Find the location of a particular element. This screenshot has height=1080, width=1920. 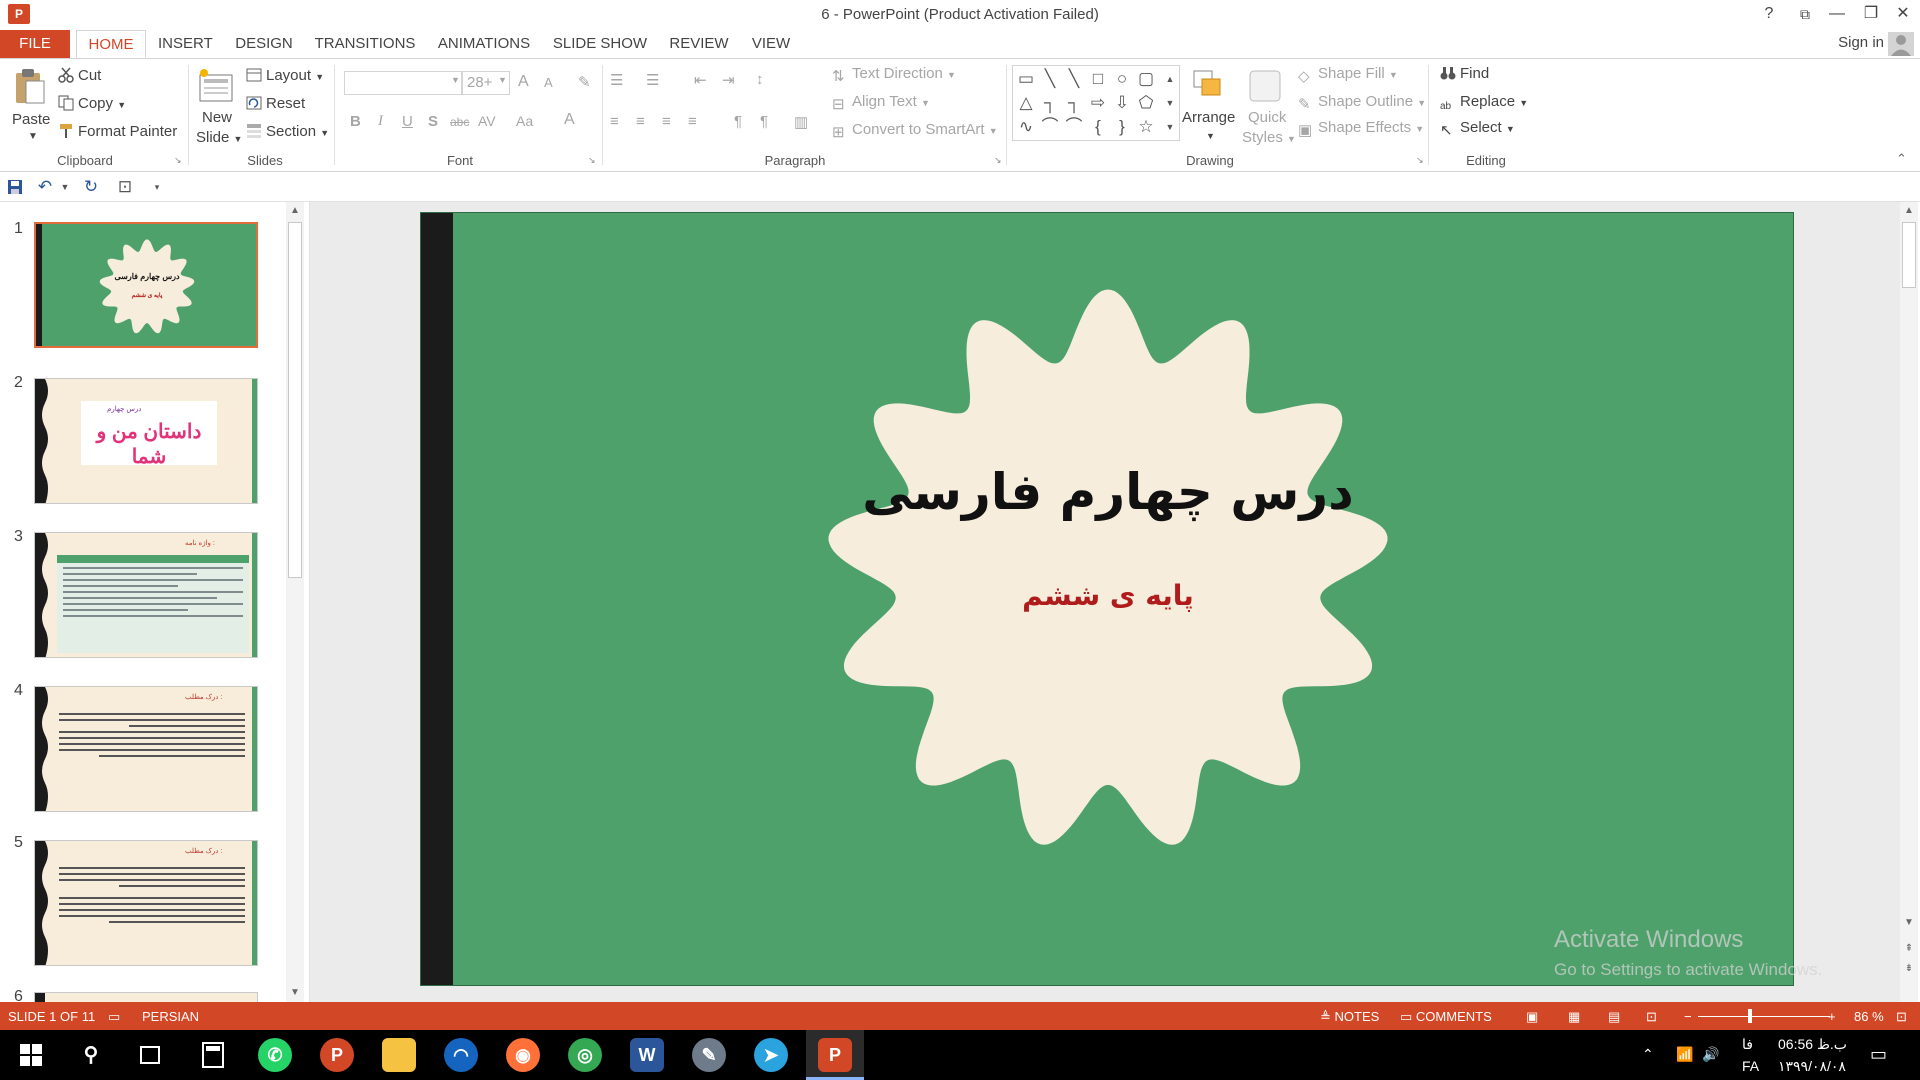

quick-styles-button: Quick is located at coordinates (1267, 117).